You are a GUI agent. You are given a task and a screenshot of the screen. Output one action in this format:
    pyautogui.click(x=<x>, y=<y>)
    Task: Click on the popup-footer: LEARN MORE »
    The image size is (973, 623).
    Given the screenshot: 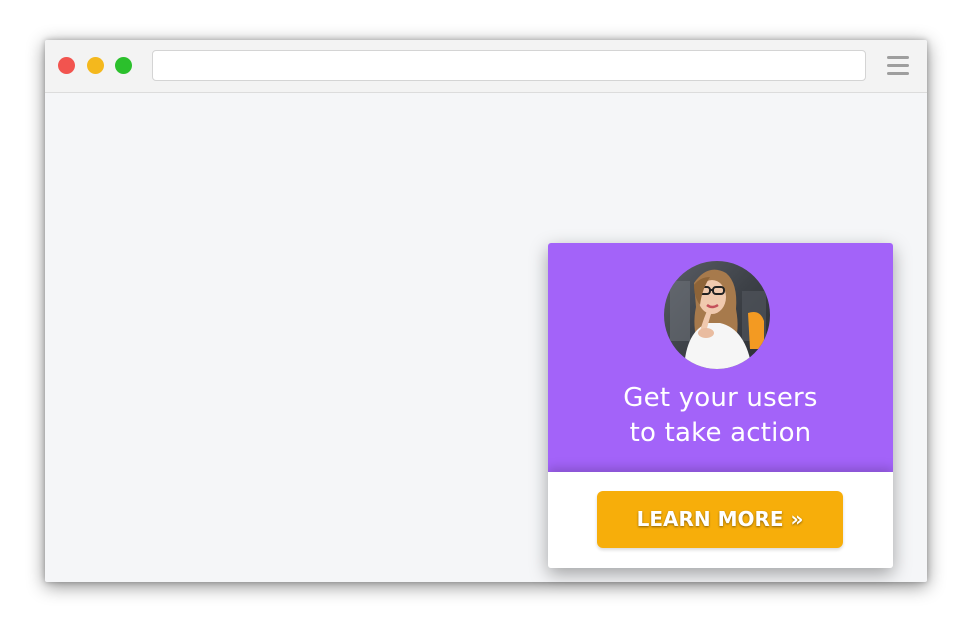 What is the action you would take?
    pyautogui.click(x=720, y=520)
    